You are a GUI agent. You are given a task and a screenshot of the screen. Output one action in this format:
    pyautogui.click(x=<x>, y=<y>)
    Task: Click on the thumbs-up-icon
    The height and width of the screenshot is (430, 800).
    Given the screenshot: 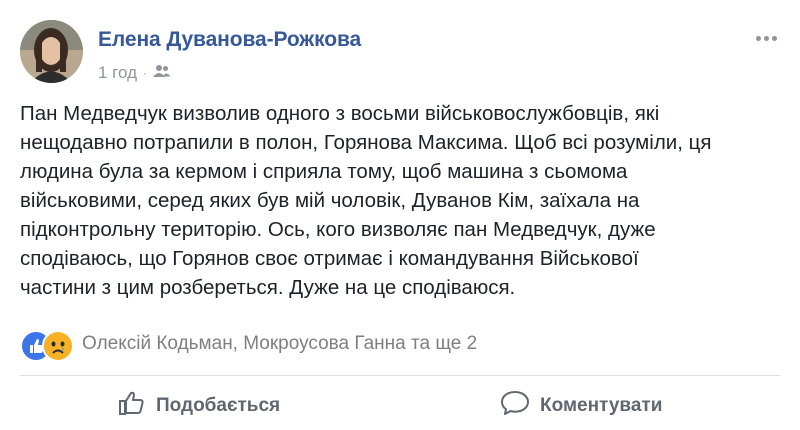 What is the action you would take?
    pyautogui.click(x=132, y=406)
    